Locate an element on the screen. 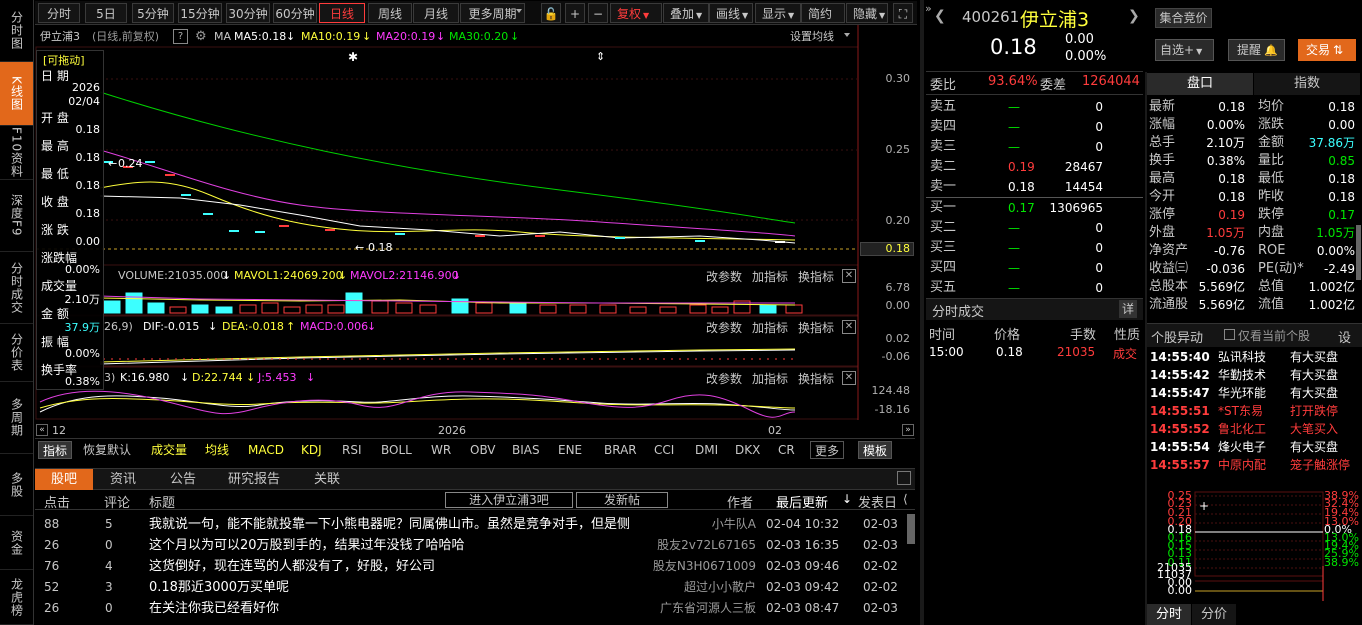 The image size is (1362, 625). panel-divider is located at coordinates (922, 312).